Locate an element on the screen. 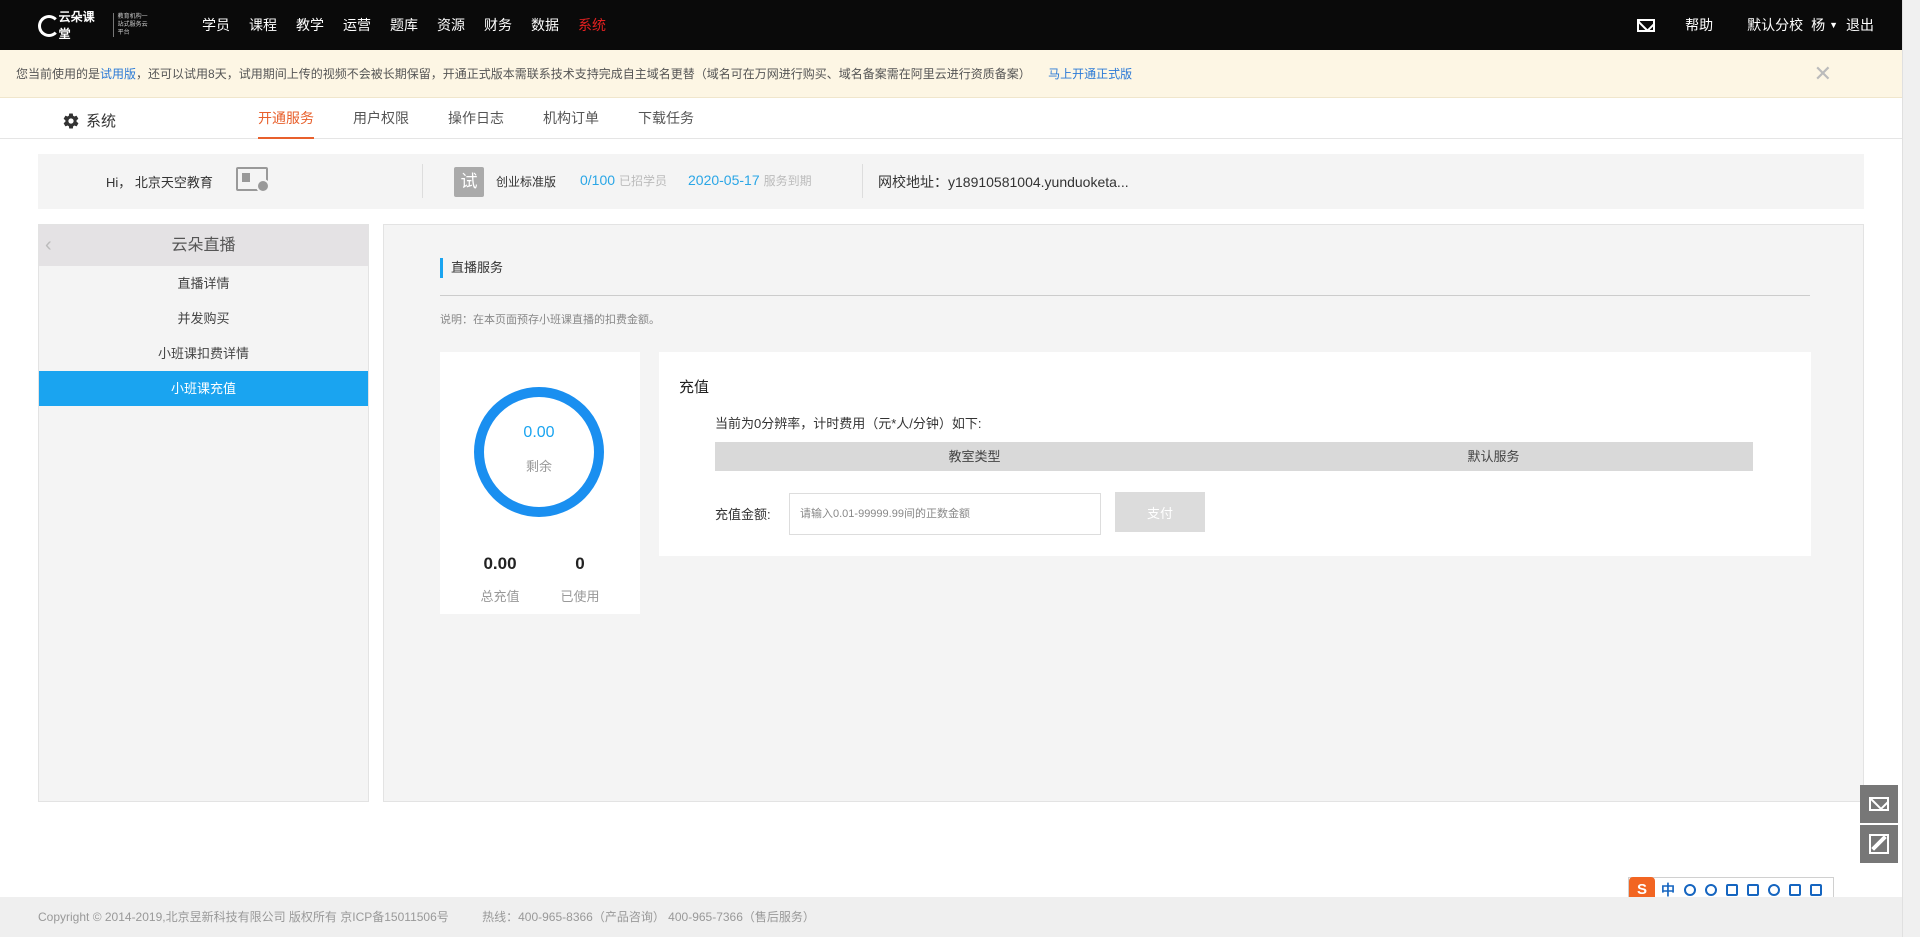  floating-message-button is located at coordinates (1879, 804).